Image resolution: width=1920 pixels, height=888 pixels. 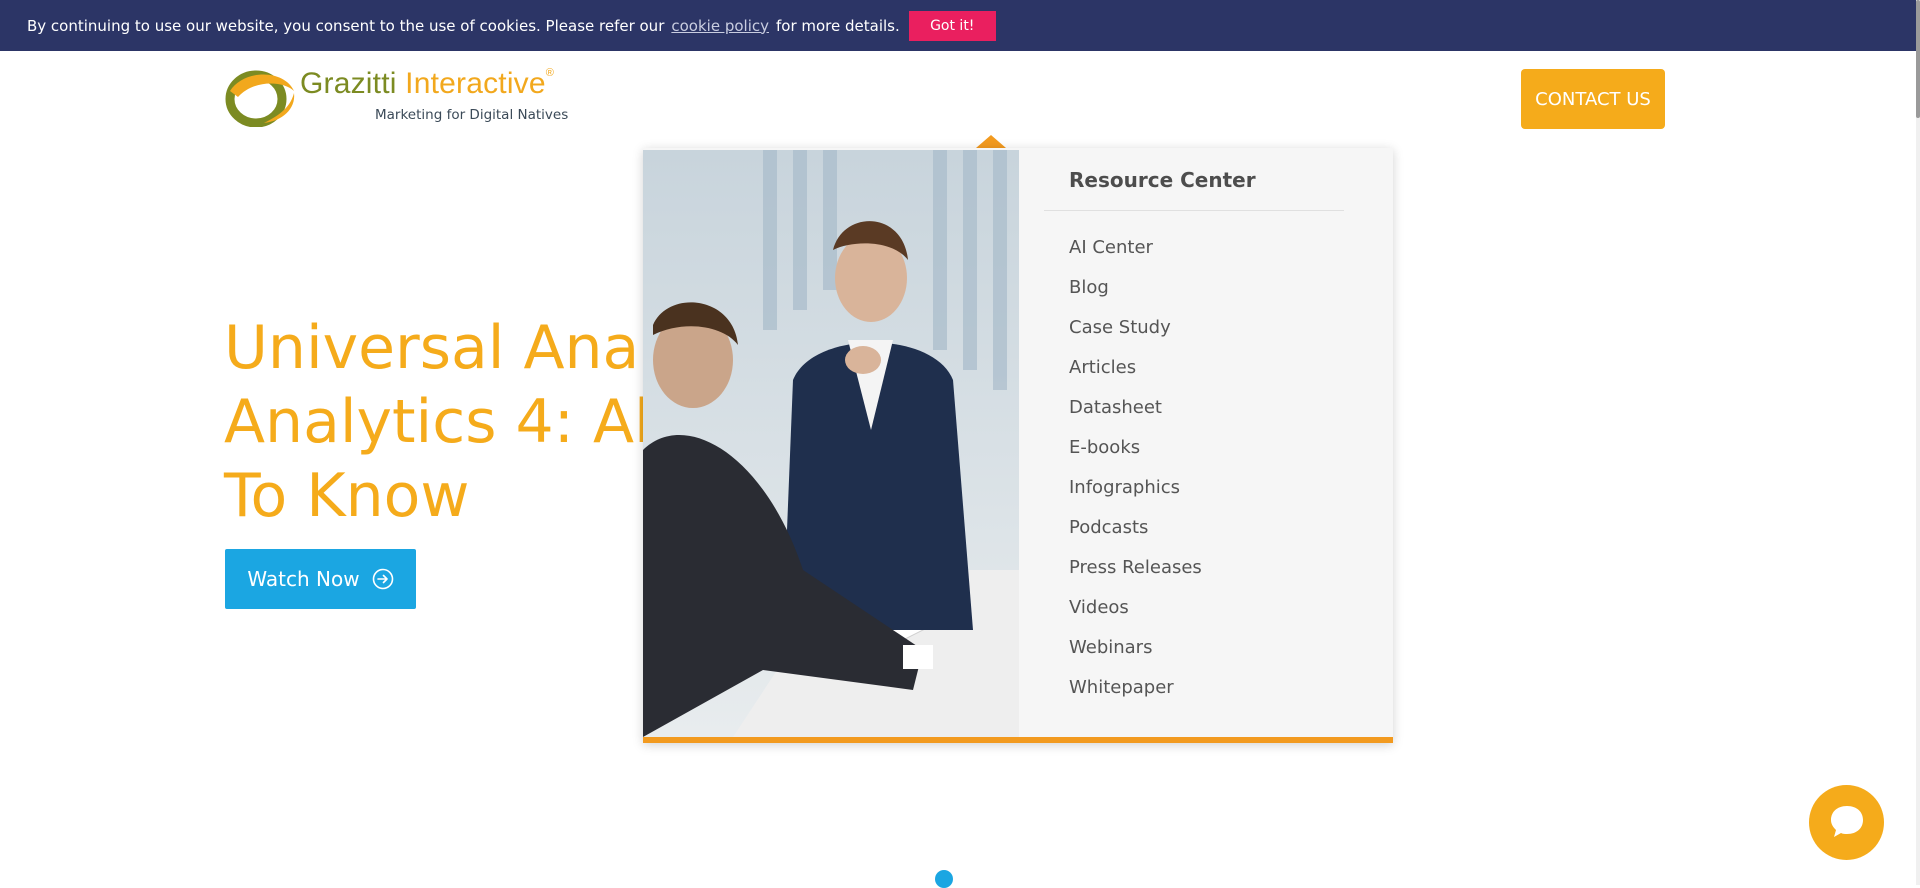 What do you see at coordinates (1135, 688) in the screenshot?
I see `menu-item-whitepaper: Whitepaper` at bounding box center [1135, 688].